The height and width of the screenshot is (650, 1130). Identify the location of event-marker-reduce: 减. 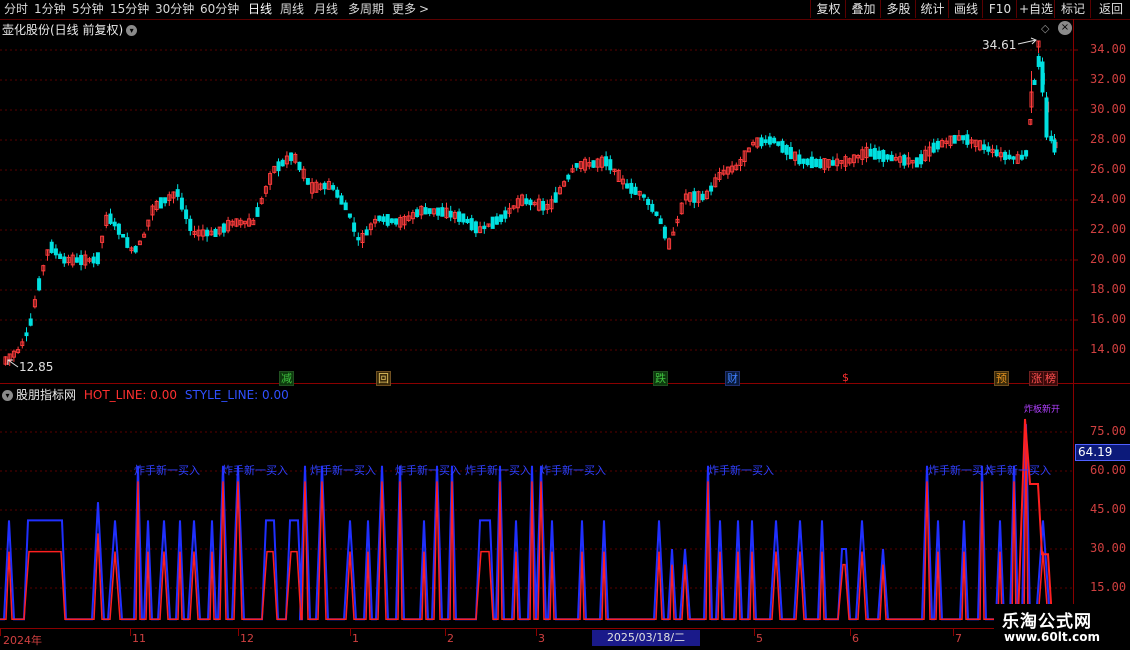
(286, 378).